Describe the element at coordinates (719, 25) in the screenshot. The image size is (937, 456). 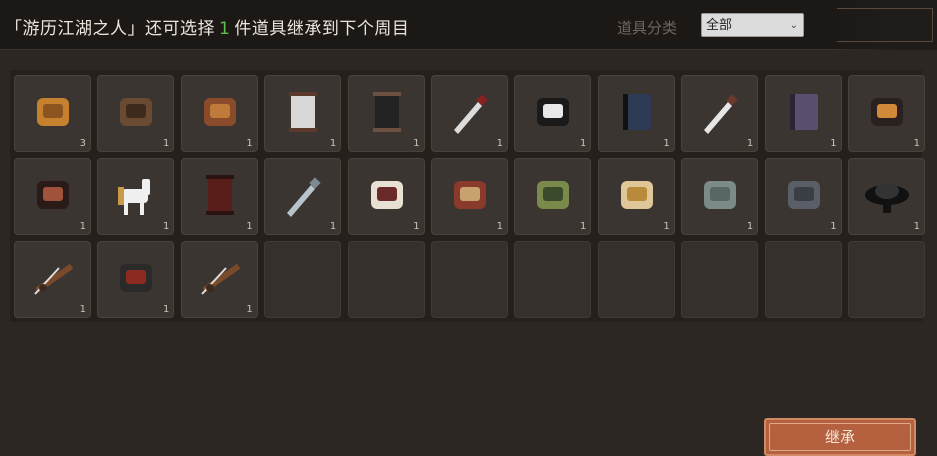
I see `category-value: 全部` at that location.